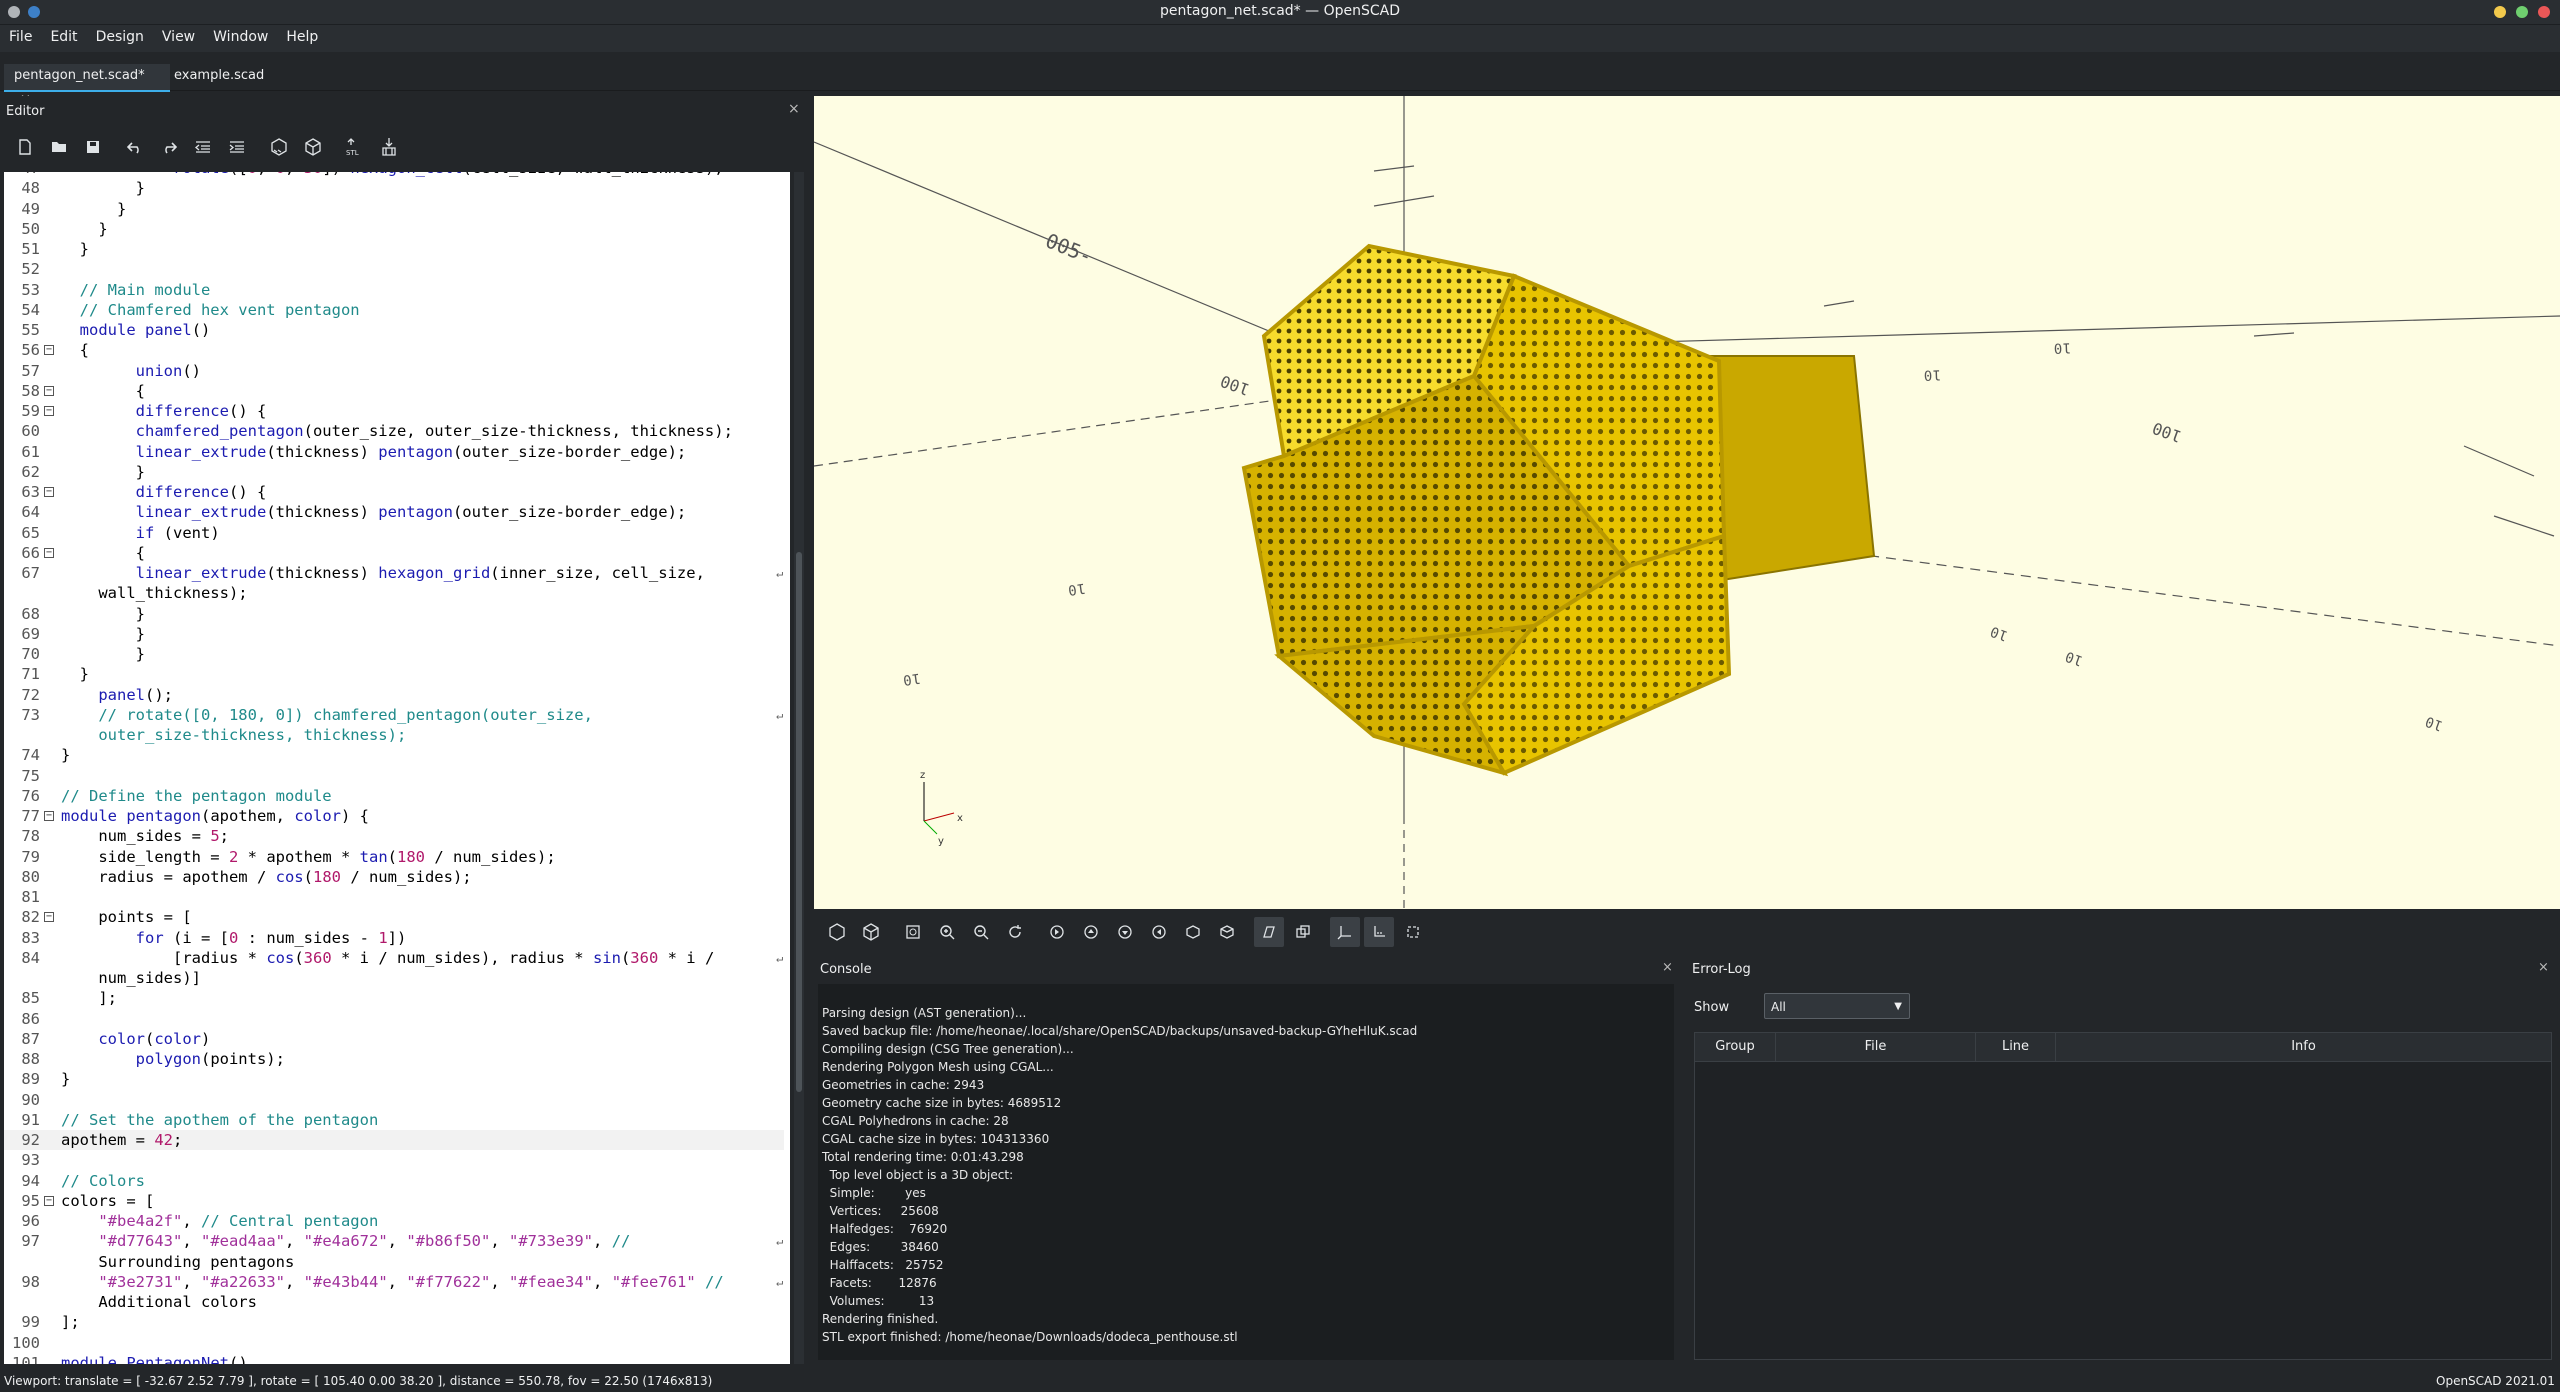 The width and height of the screenshot is (2560, 1392). What do you see at coordinates (394, 1302) in the screenshot?
I see `code-line: Additional colors` at bounding box center [394, 1302].